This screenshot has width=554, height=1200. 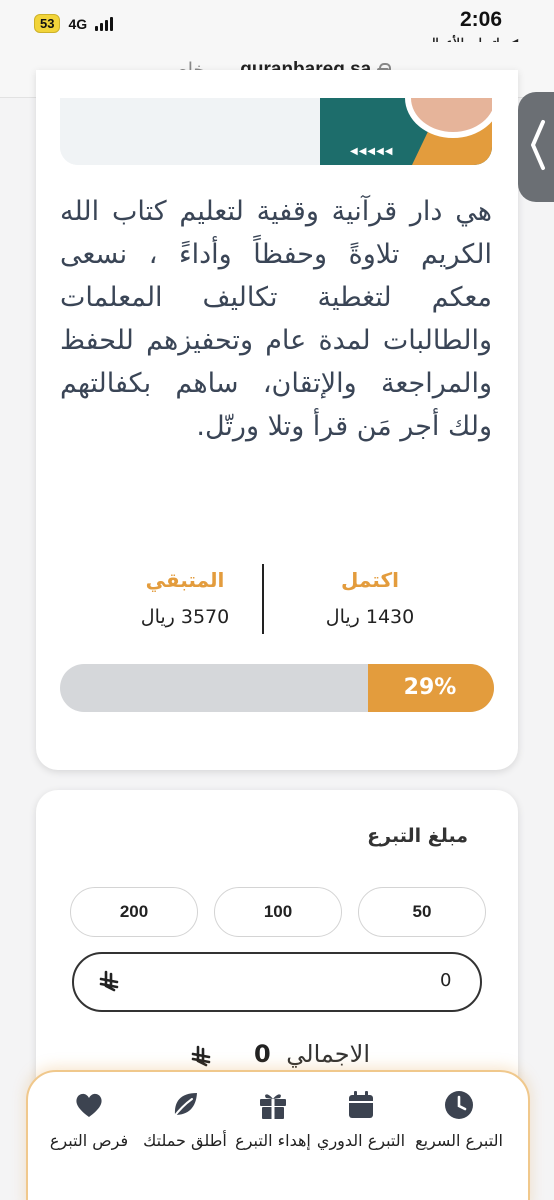 What do you see at coordinates (361, 1104) in the screenshot?
I see `calendar-icon` at bounding box center [361, 1104].